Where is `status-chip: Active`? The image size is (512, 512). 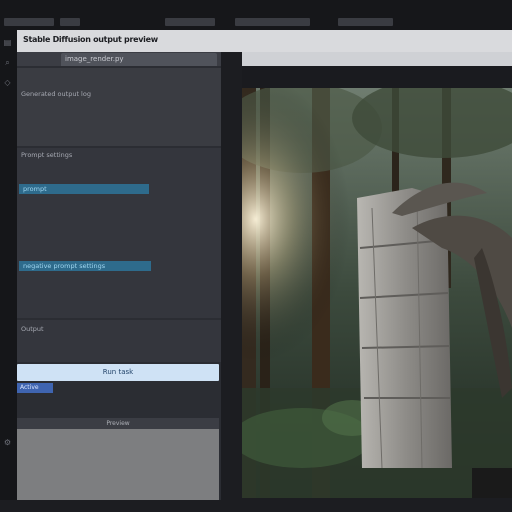
status-chip: Active is located at coordinates (35, 388).